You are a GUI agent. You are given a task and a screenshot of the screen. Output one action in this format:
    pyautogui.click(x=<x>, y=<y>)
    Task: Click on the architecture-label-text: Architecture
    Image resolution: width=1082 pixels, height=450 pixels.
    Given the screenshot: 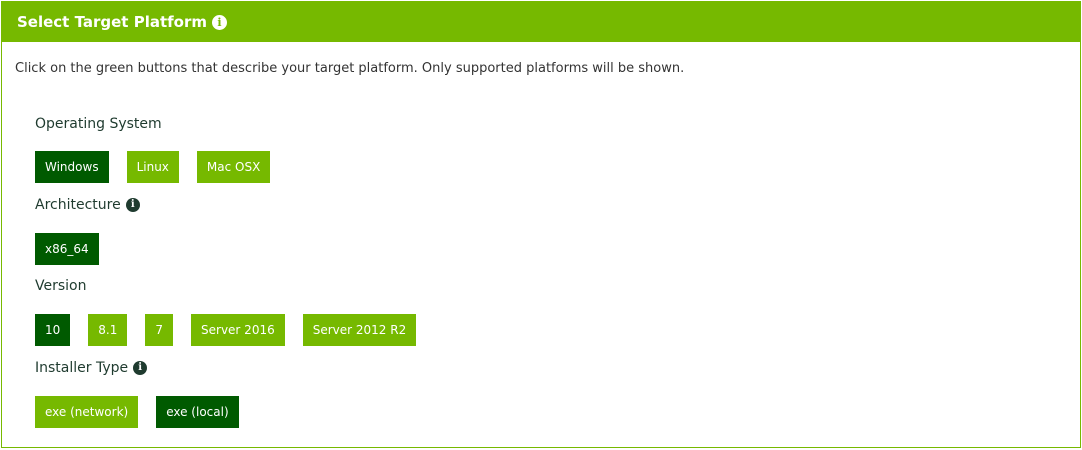 What is the action you would take?
    pyautogui.click(x=78, y=205)
    